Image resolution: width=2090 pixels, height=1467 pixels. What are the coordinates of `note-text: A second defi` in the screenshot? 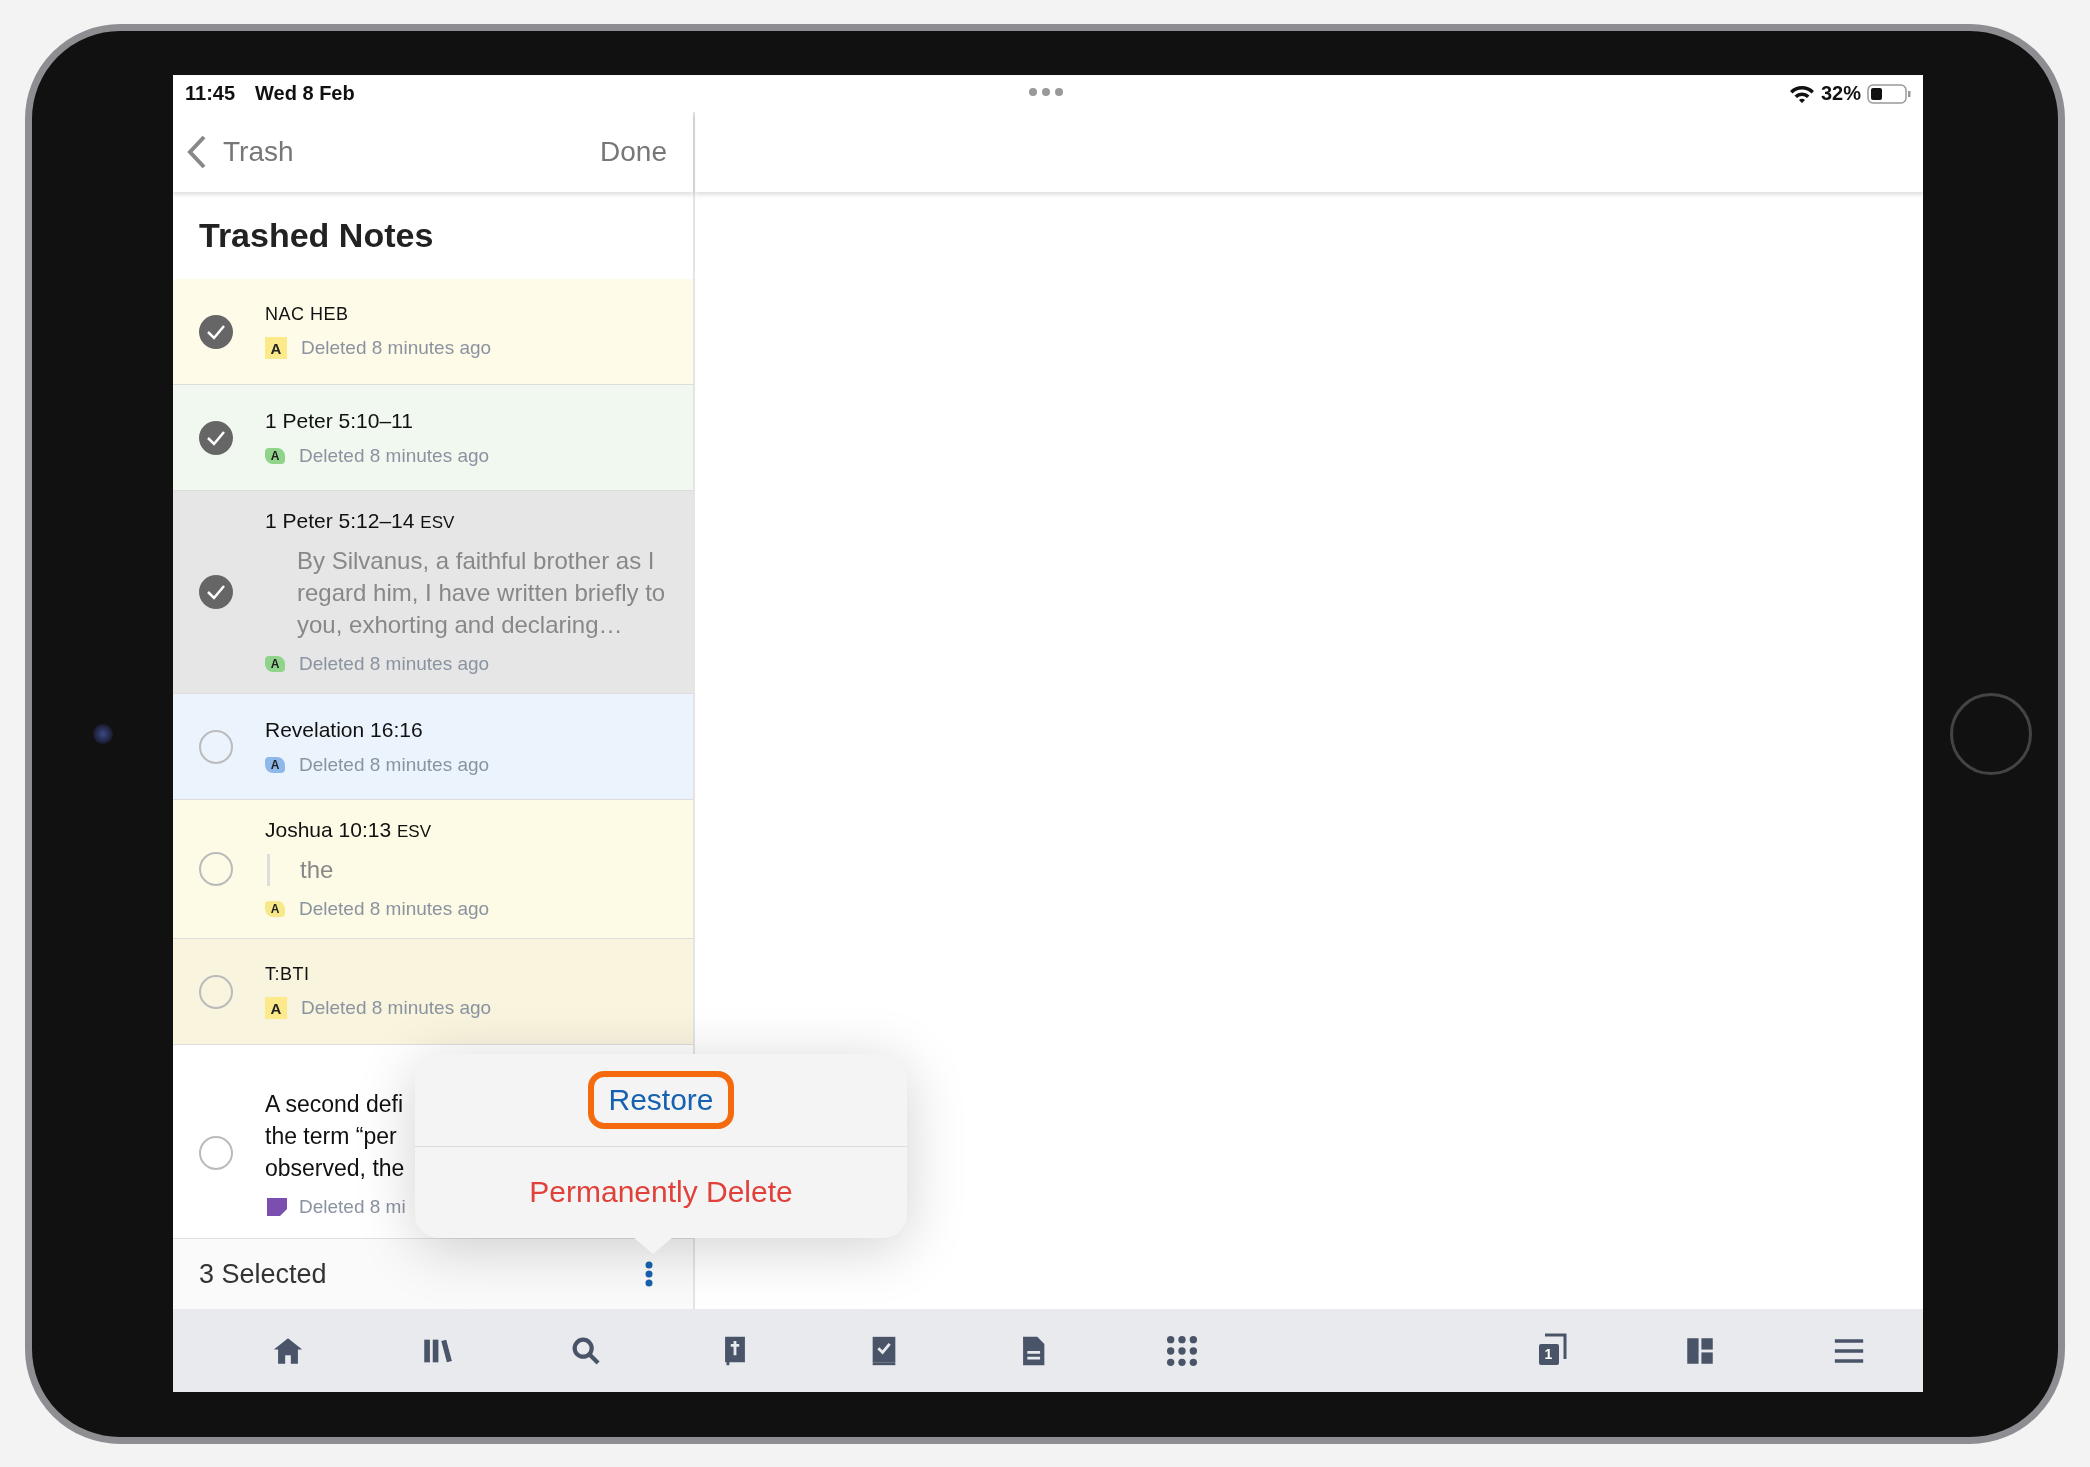 It's located at (334, 1104).